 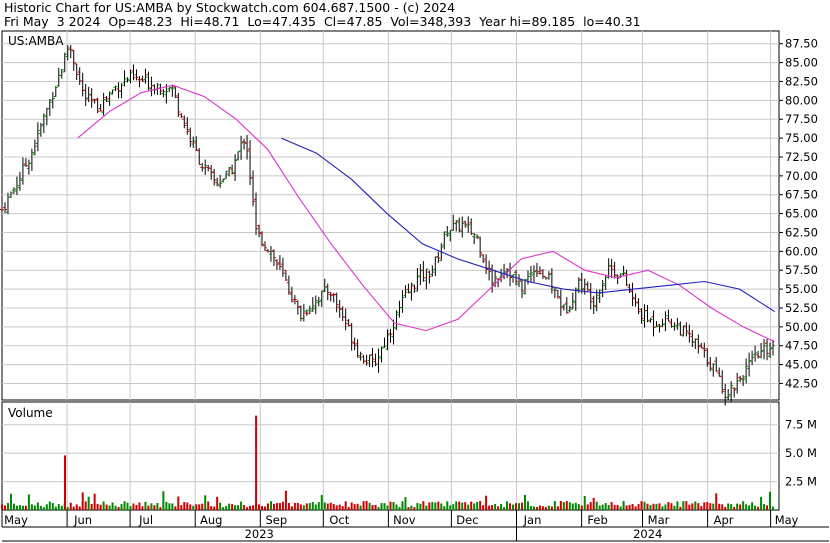 I want to click on price-tick-label: 70.00, so click(x=801, y=176).